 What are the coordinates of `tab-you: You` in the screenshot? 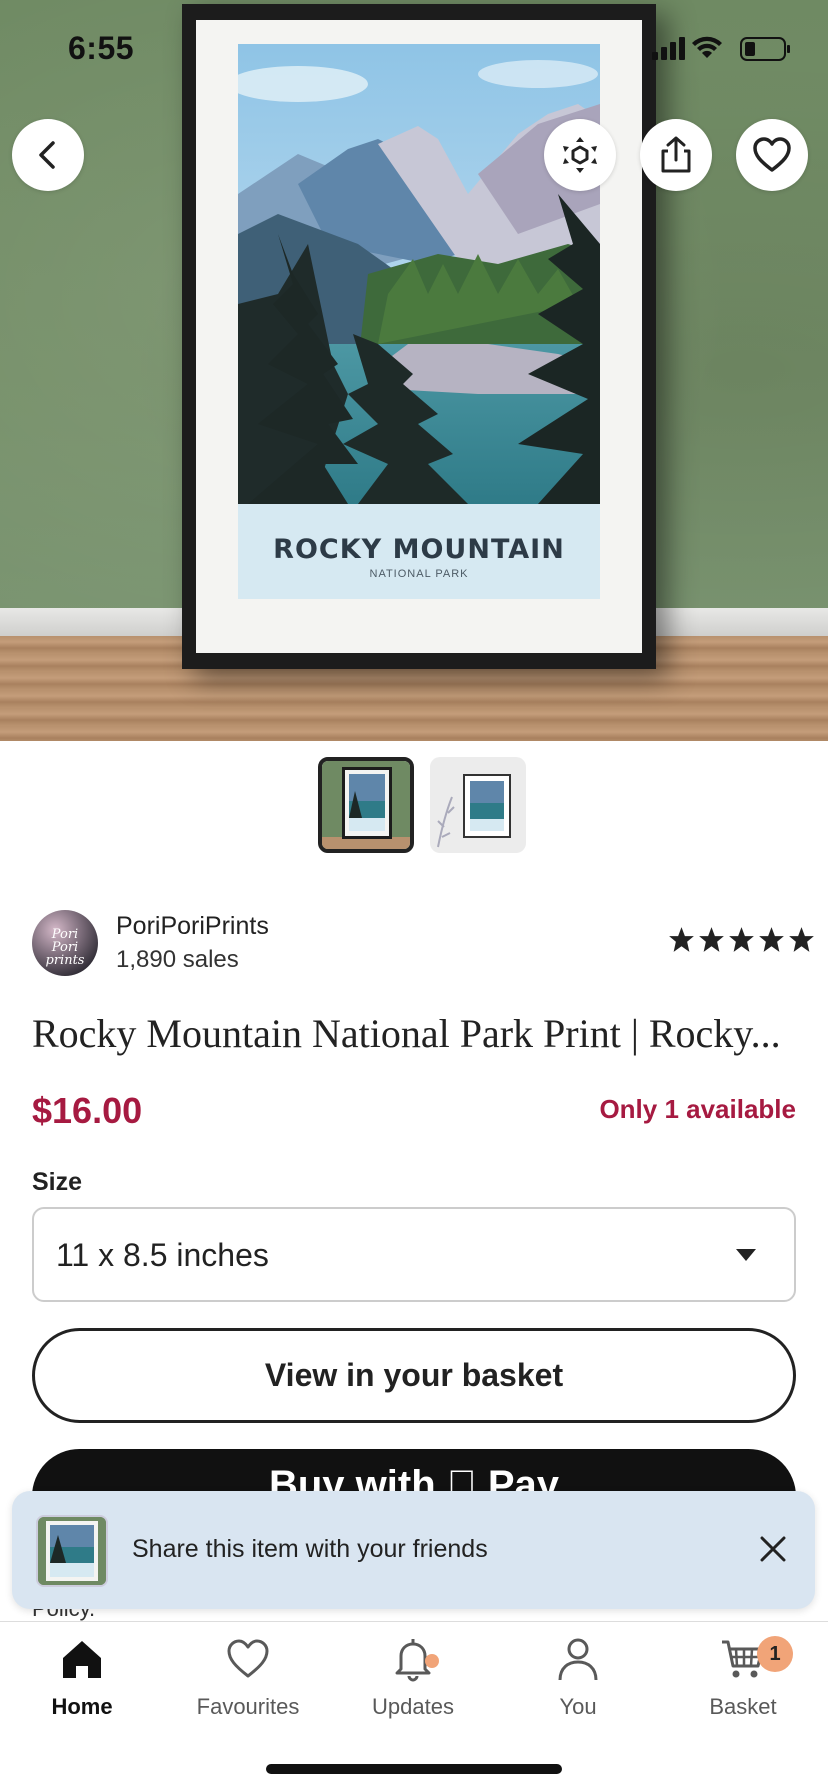 It's located at (578, 1678).